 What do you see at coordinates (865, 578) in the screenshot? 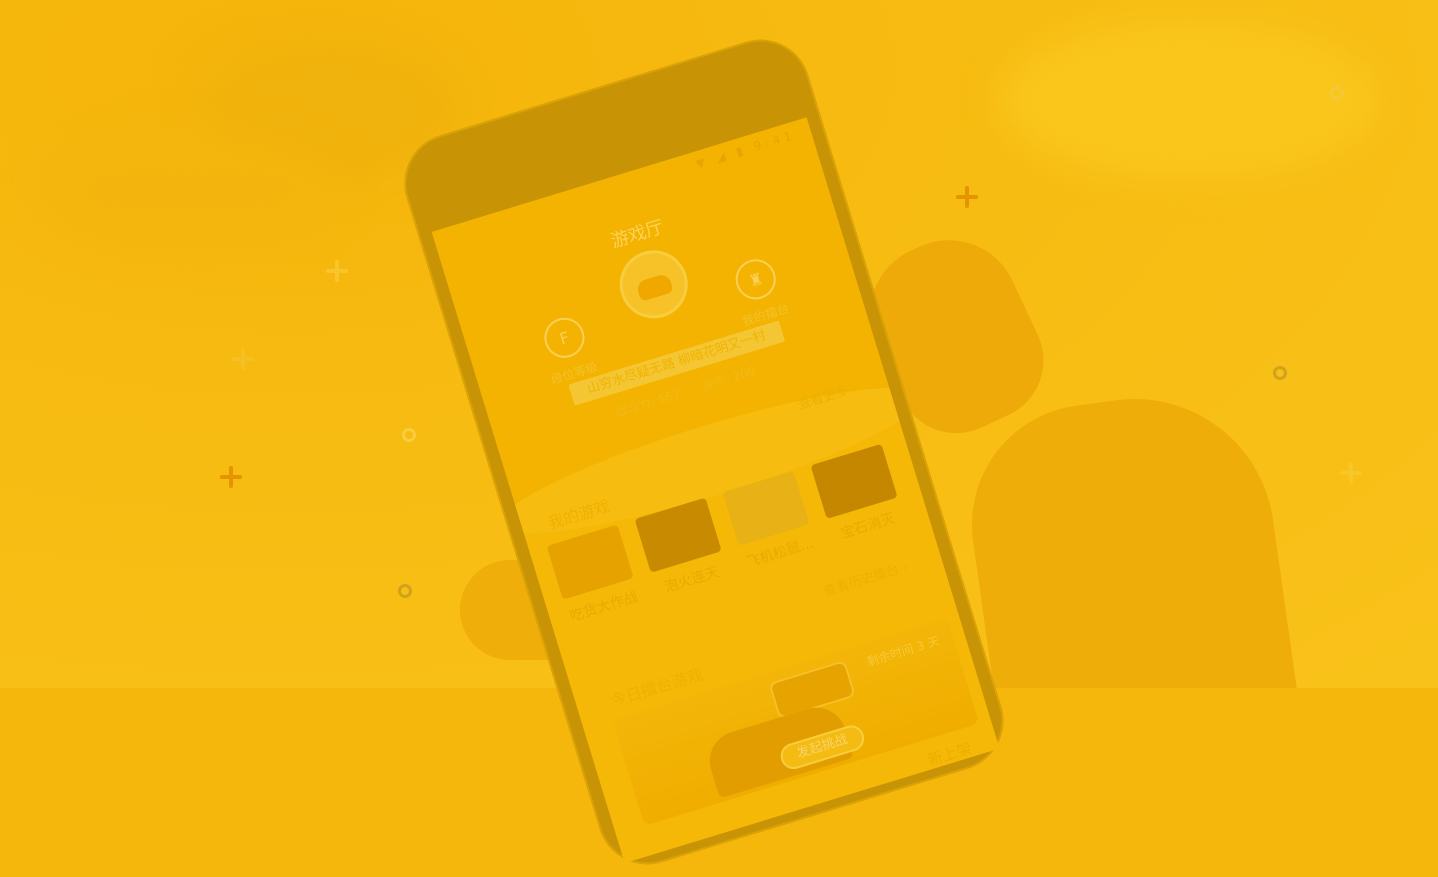
I see `arena-history-link: 查看历史擂台 ›` at bounding box center [865, 578].